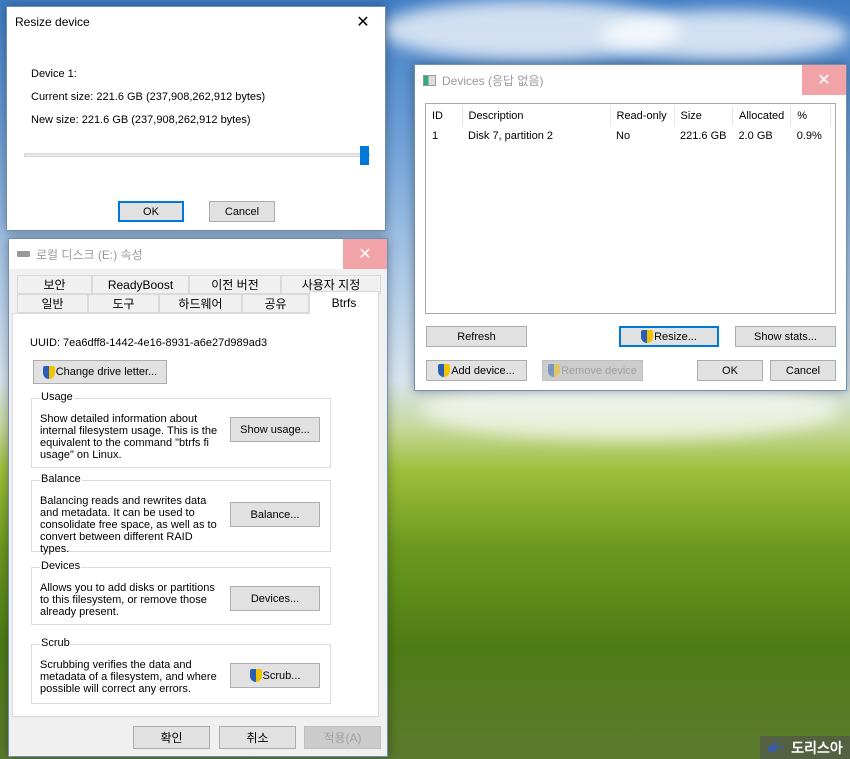 The height and width of the screenshot is (759, 850). What do you see at coordinates (57, 397) in the screenshot?
I see `group-label: Usage` at bounding box center [57, 397].